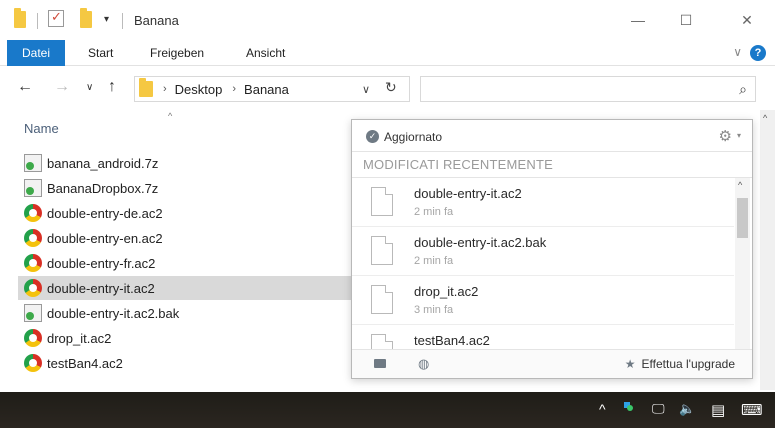 The width and height of the screenshot is (775, 428). What do you see at coordinates (543, 337) in the screenshot?
I see `recent-file-item: testBan4.ac2` at bounding box center [543, 337].